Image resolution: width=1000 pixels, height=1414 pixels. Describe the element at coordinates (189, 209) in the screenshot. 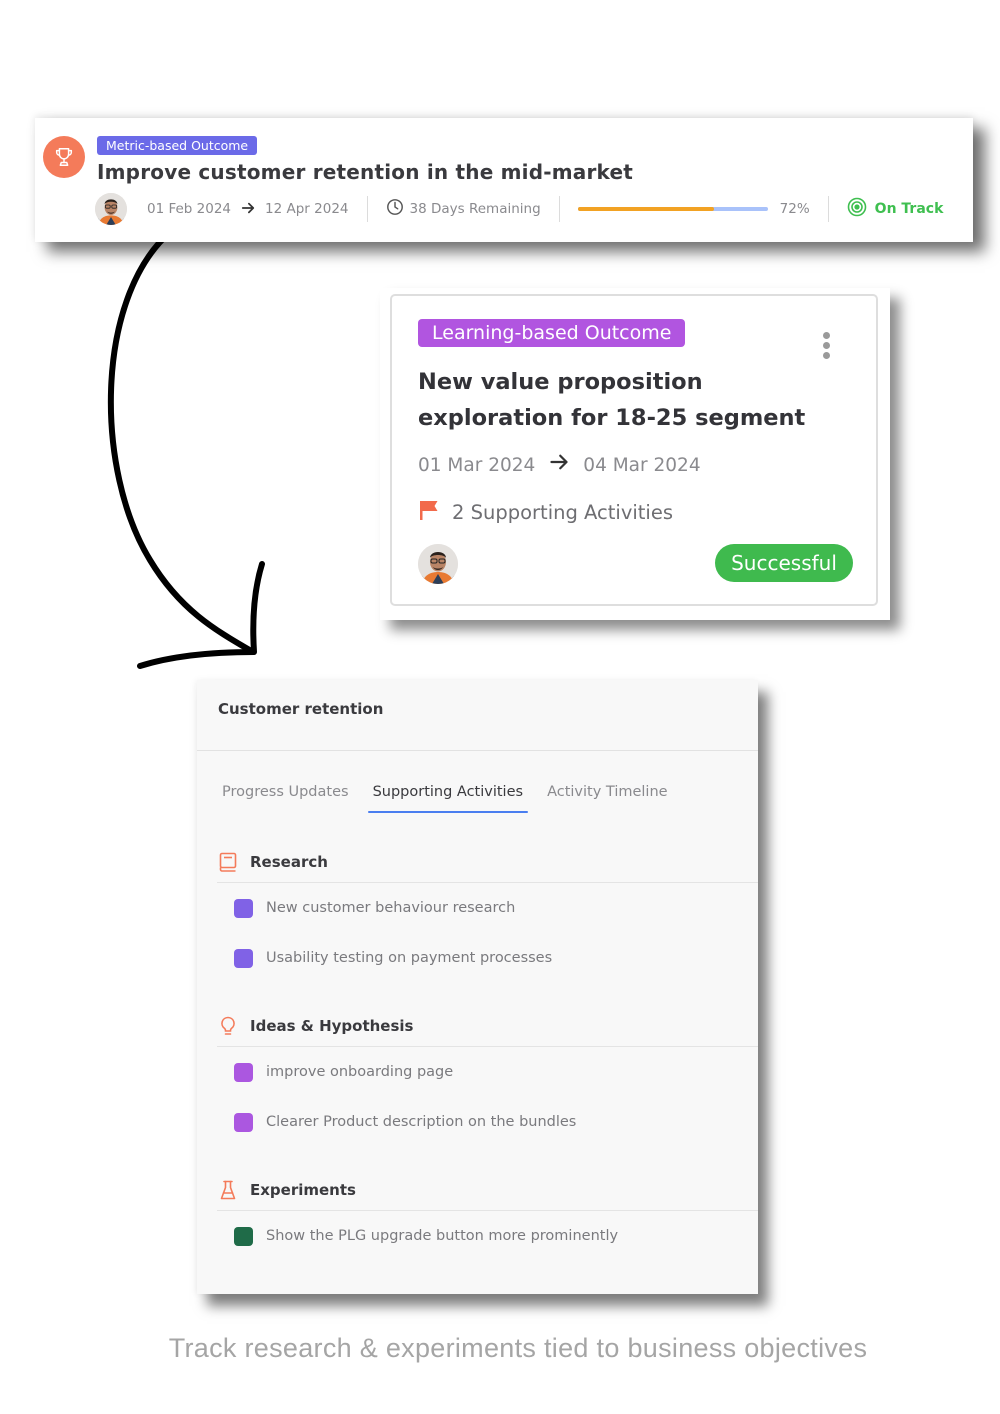

I see `start-date: 01 Feb 2024` at that location.